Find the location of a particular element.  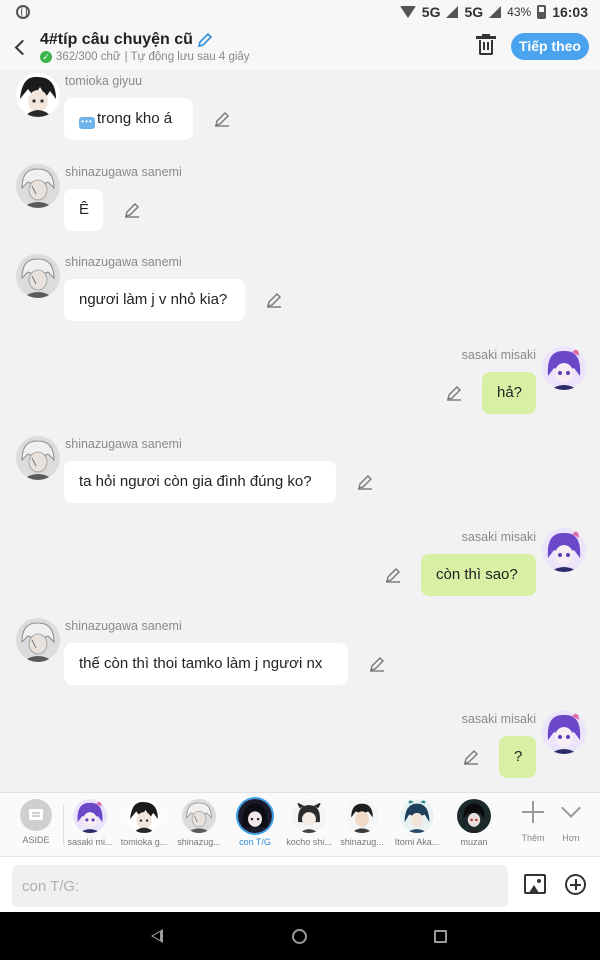

system-nav-bar is located at coordinates (300, 936).